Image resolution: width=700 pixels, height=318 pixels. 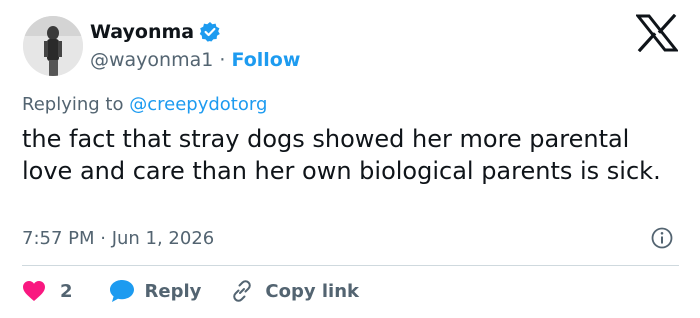 I want to click on author-name-row: Wayonma, so click(x=155, y=32).